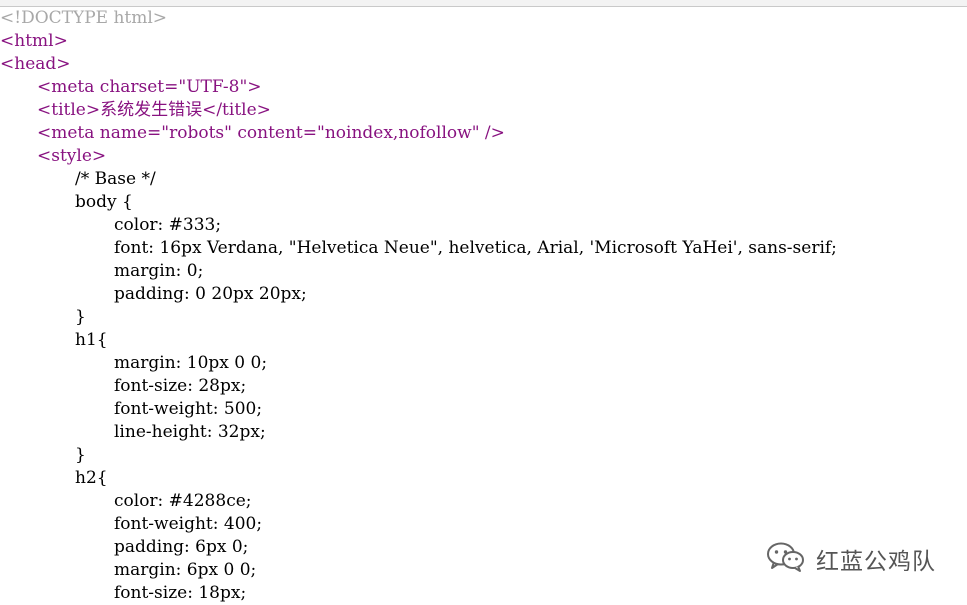 This screenshot has height=605, width=967. I want to click on source-line: <title>系统发生错误</title>, so click(154, 110).